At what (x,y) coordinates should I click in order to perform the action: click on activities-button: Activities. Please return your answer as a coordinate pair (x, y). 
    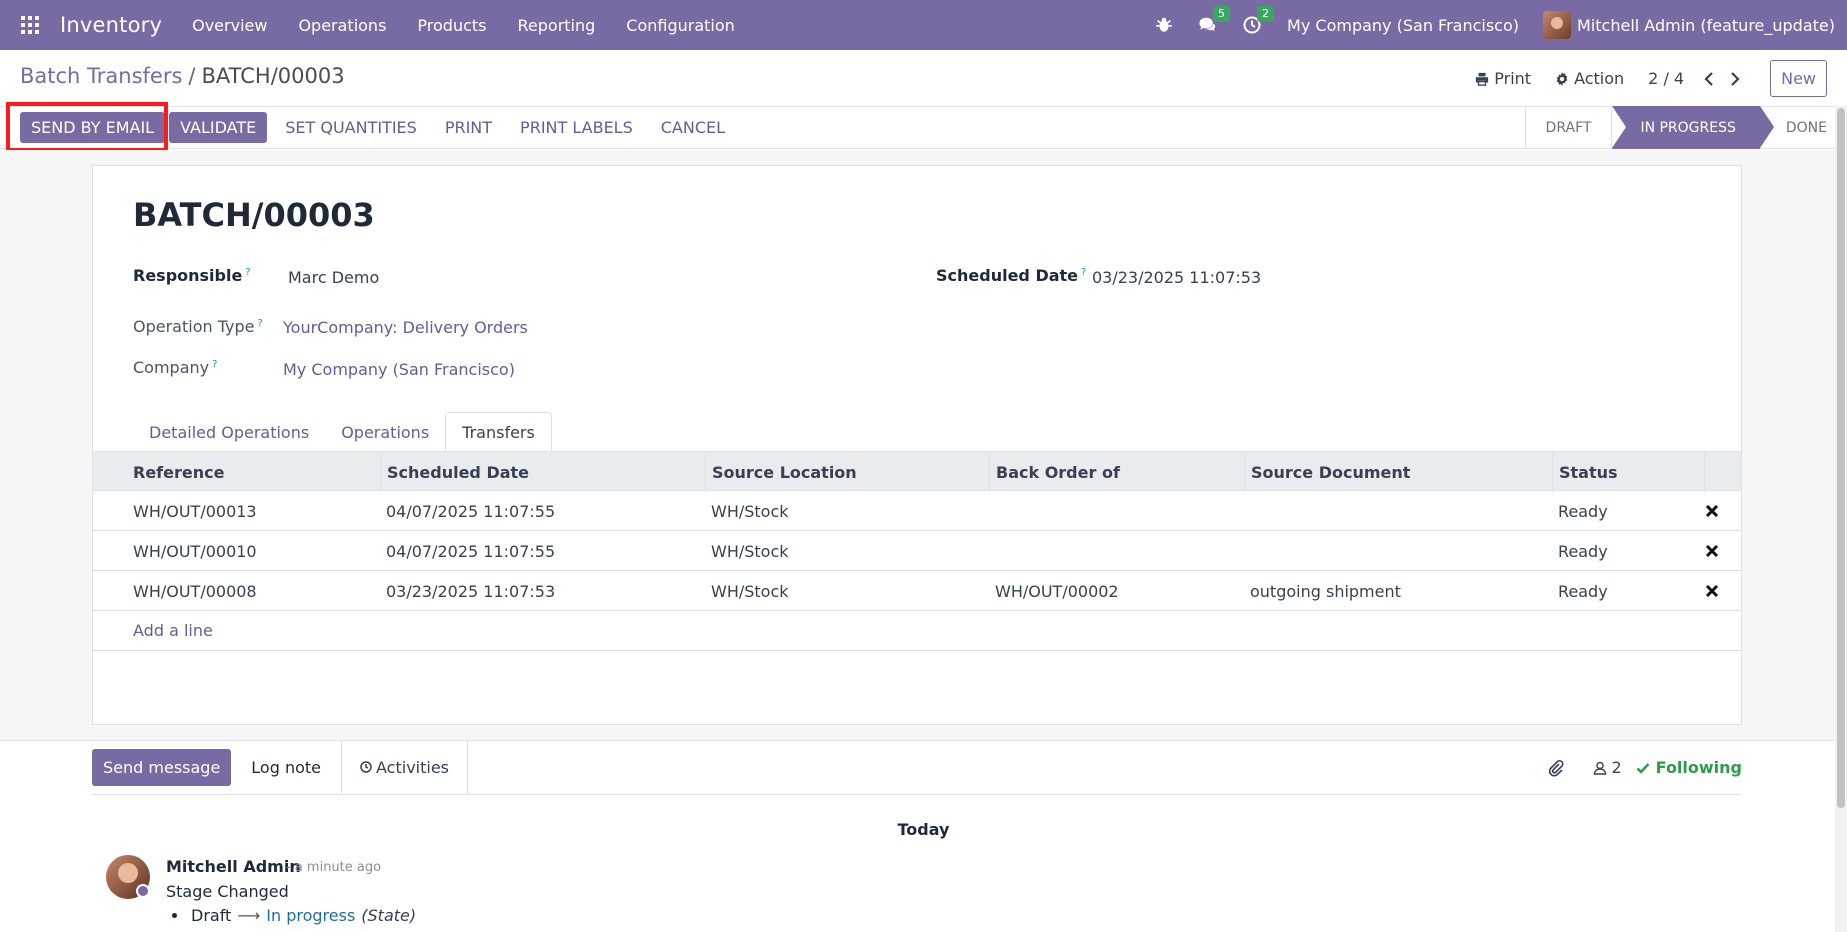
    Looking at the image, I should click on (405, 767).